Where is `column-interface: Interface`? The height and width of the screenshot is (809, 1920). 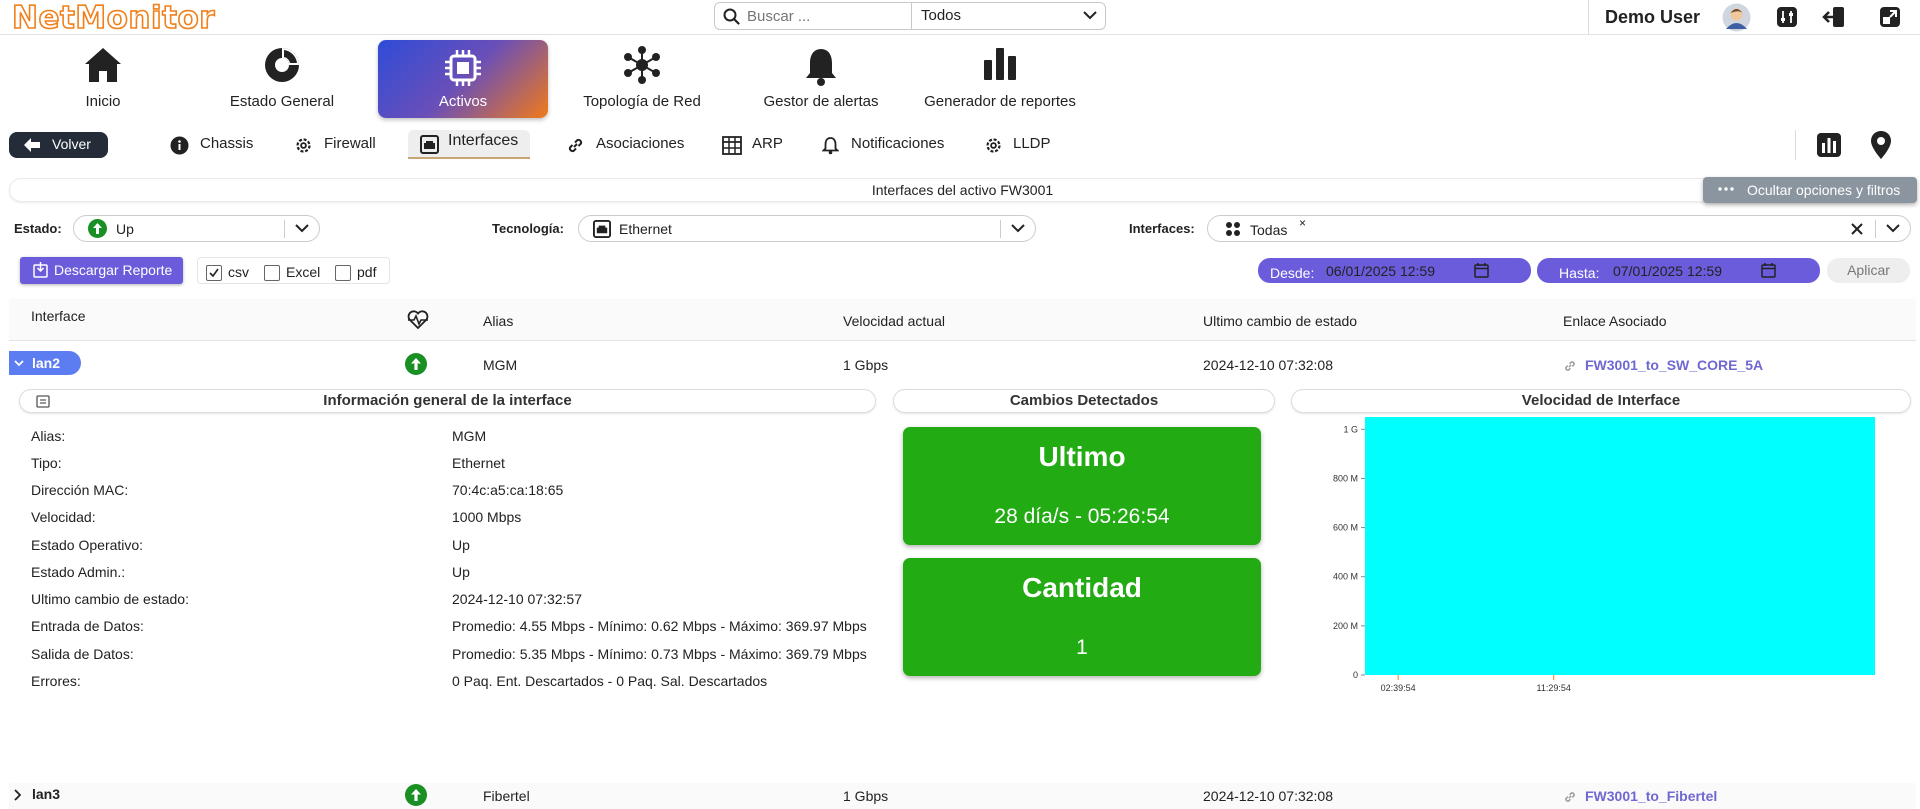 column-interface: Interface is located at coordinates (58, 316).